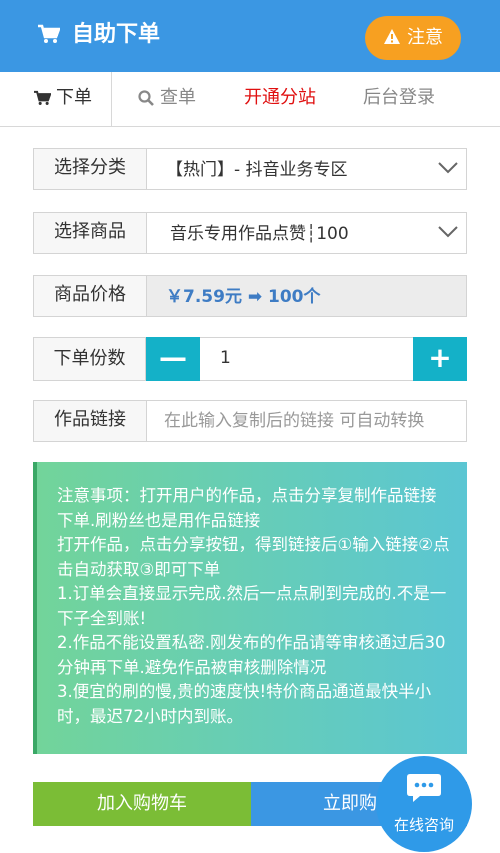 The width and height of the screenshot is (500, 853). What do you see at coordinates (173, 359) in the screenshot?
I see `decrease-button: —` at bounding box center [173, 359].